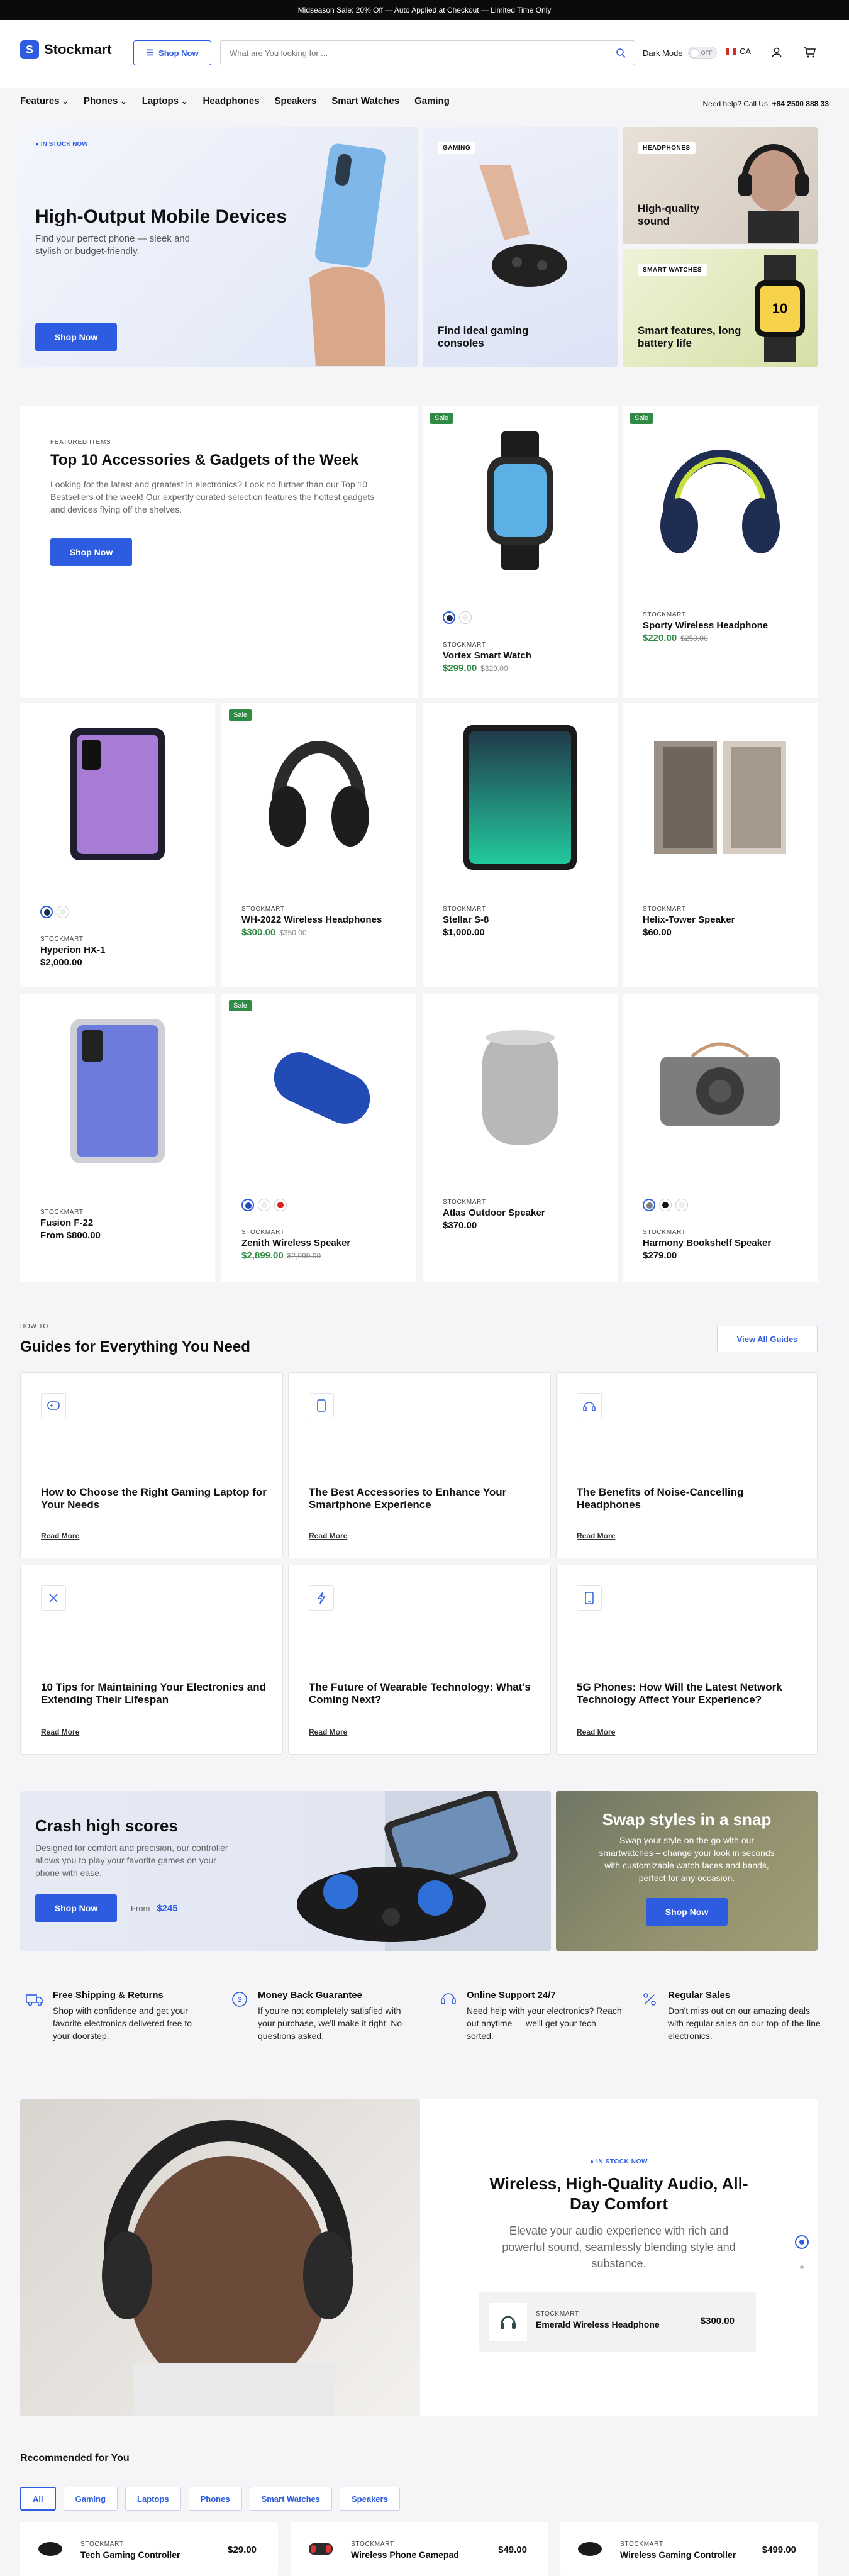 This screenshot has width=849, height=2576. I want to click on product-brand: STOCKMART, so click(465, 1202).